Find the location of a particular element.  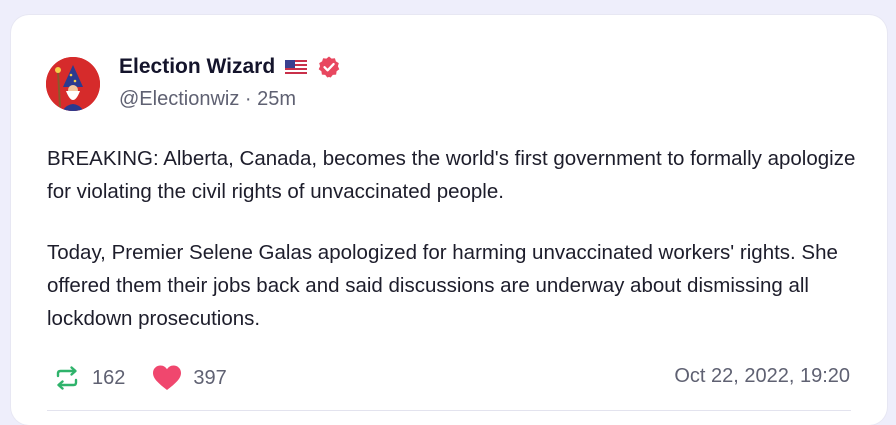

post-timestamp: Oct 22, 2022, 19:20 is located at coordinates (762, 376).